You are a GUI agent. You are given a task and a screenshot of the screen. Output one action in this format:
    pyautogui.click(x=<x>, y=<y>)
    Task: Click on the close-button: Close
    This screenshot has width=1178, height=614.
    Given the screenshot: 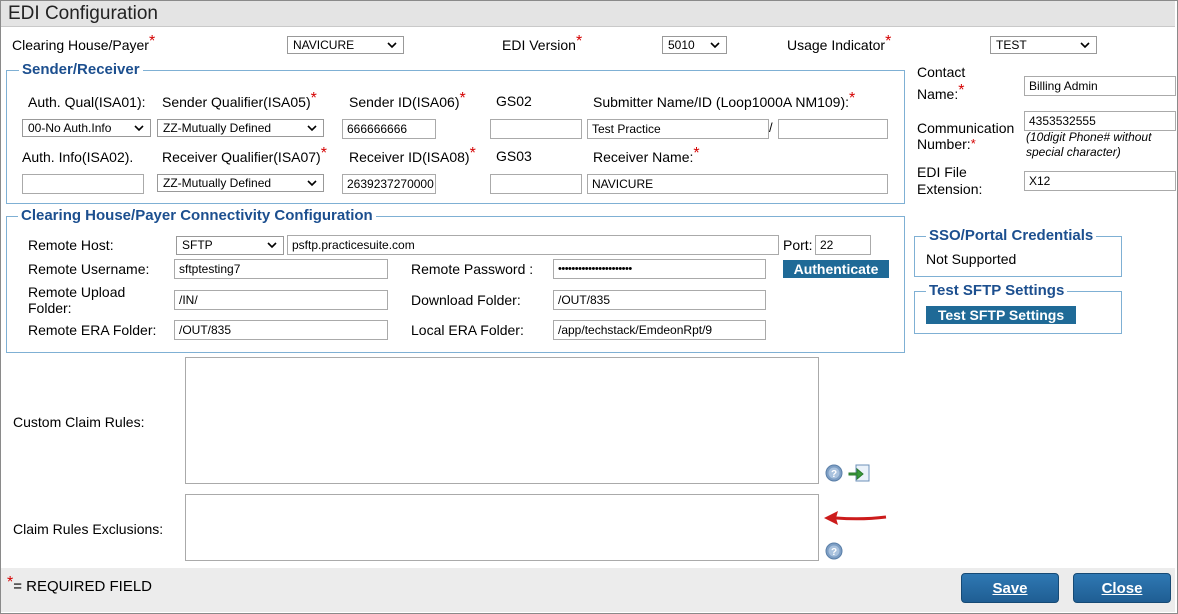 What is the action you would take?
    pyautogui.click(x=1122, y=588)
    